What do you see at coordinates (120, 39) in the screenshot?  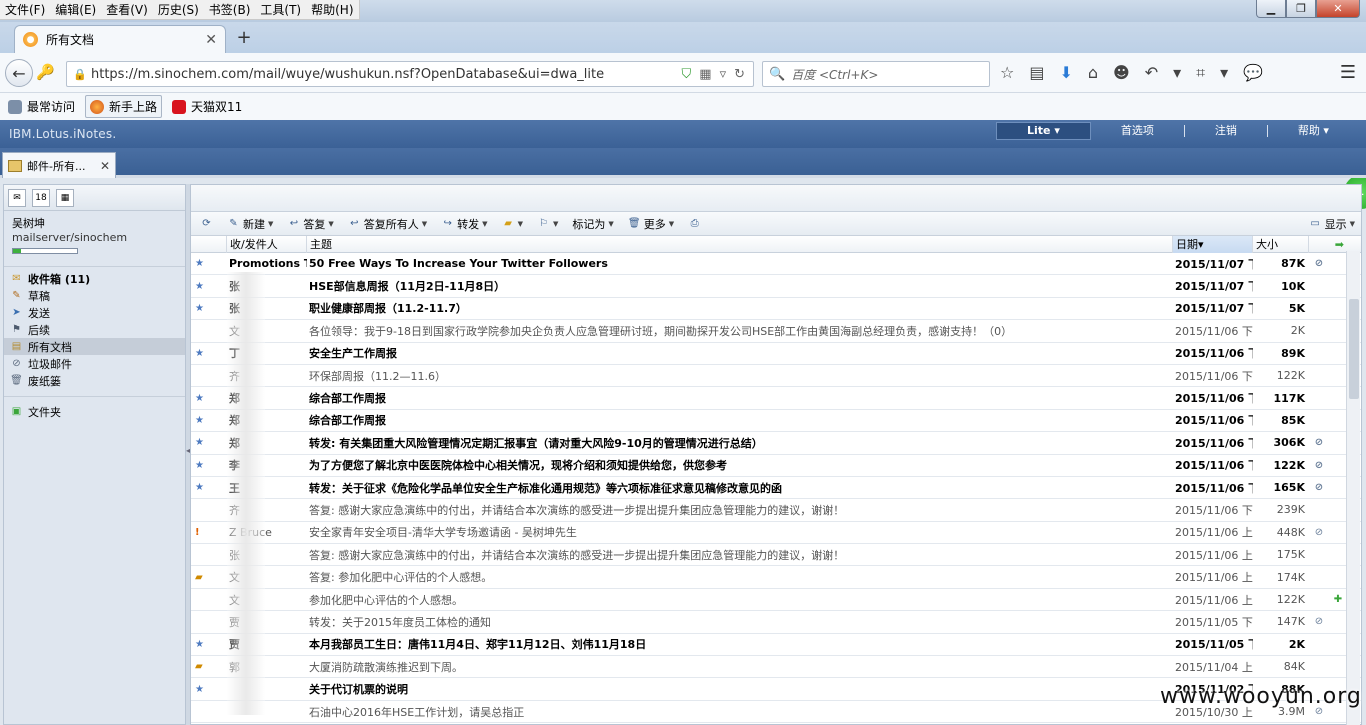 I see `browser-tab-active: ● 所有文档 ✕` at bounding box center [120, 39].